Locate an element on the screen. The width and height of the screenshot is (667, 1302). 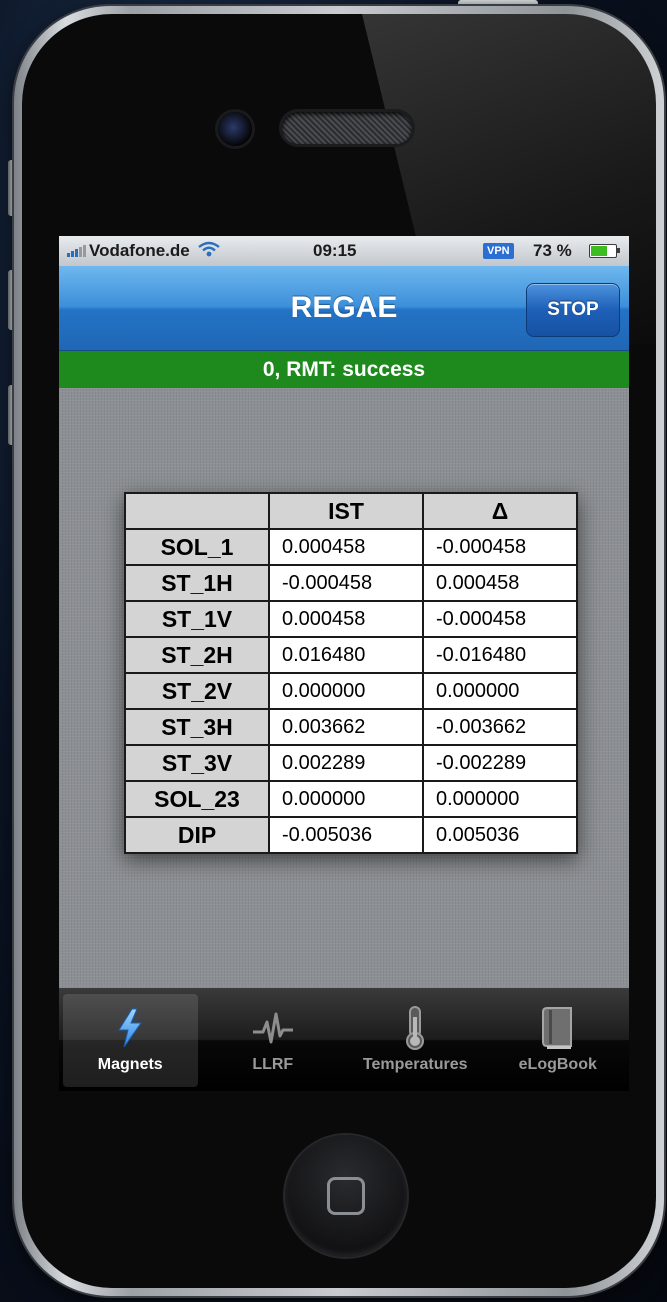
lightning-icon is located at coordinates (130, 1028).